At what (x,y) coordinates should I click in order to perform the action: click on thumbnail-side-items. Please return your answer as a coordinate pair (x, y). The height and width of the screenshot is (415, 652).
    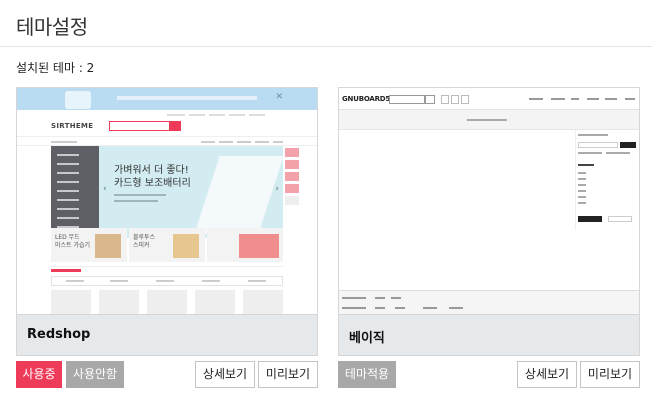
    Looking at the image, I should click on (292, 183).